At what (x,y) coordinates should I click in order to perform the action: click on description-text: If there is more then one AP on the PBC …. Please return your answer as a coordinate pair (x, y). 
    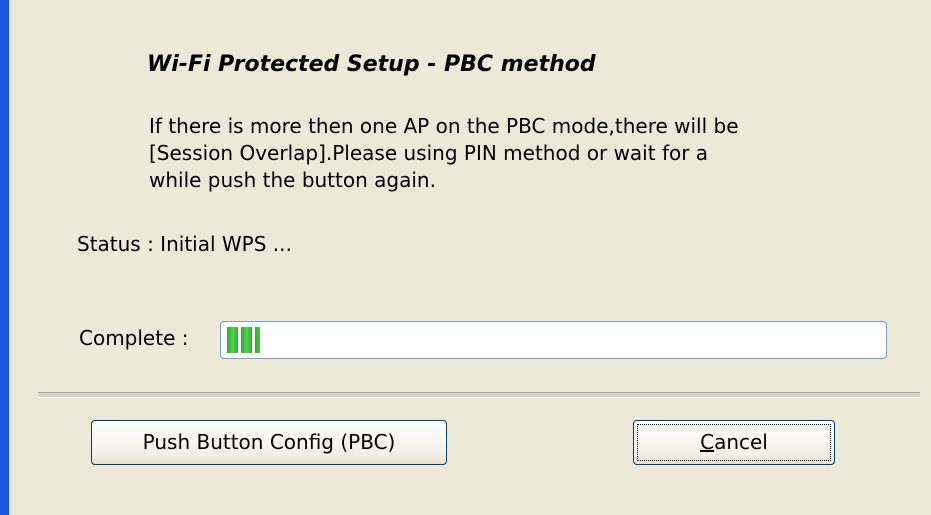
    Looking at the image, I should click on (494, 153).